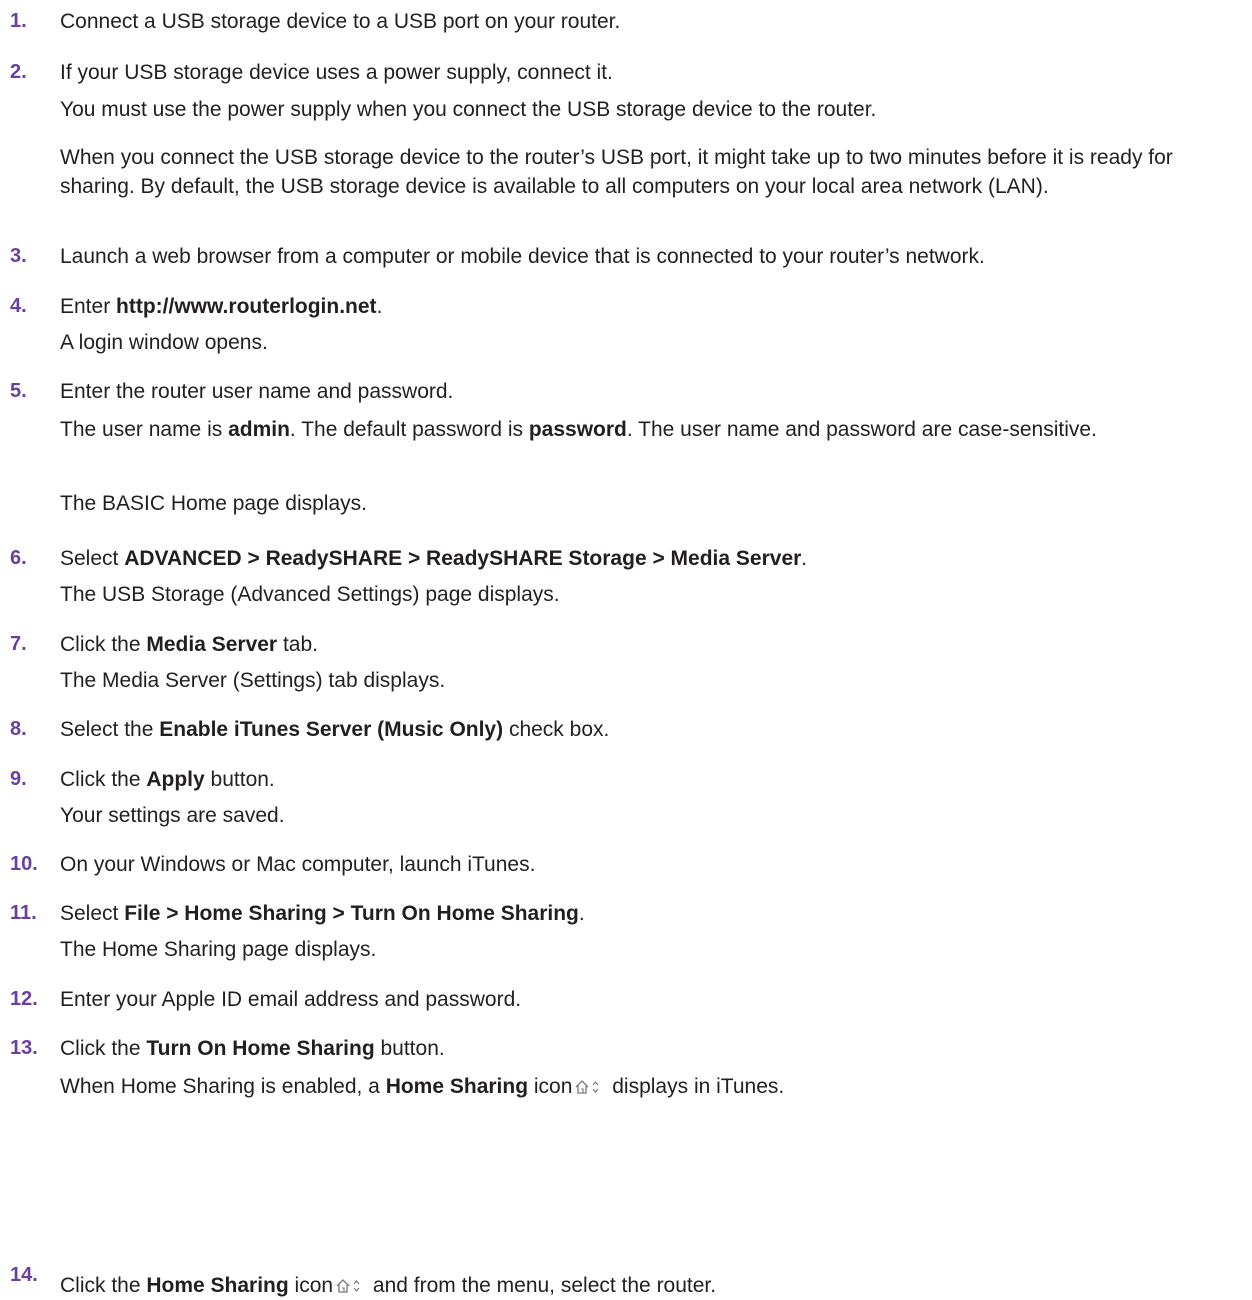 The height and width of the screenshot is (1300, 1252). I want to click on step-number: 13., so click(24, 1048).